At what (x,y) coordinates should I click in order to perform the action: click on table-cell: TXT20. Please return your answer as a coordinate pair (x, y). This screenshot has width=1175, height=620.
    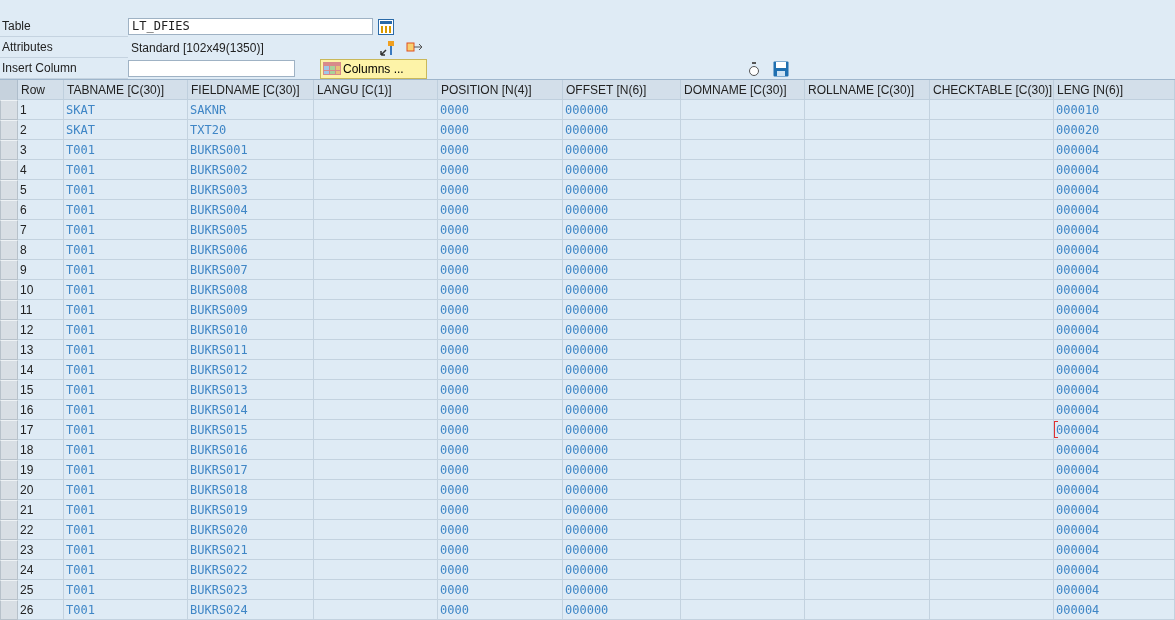
    Looking at the image, I should click on (251, 130).